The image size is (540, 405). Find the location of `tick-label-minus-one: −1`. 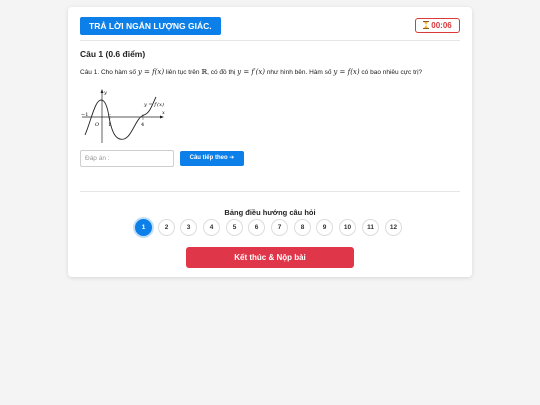

tick-label-minus-one: −1 is located at coordinates (84, 115).